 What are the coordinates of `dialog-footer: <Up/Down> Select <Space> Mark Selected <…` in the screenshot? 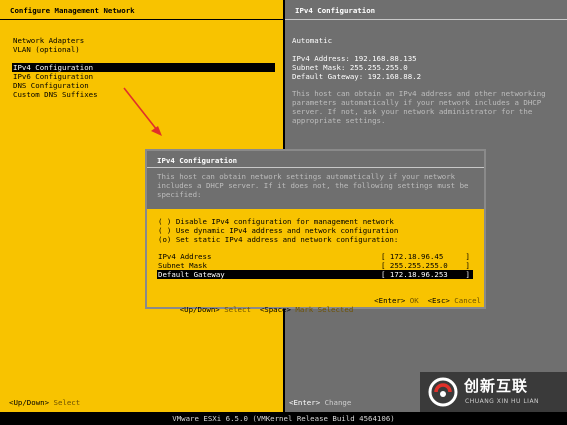 It's located at (317, 314).